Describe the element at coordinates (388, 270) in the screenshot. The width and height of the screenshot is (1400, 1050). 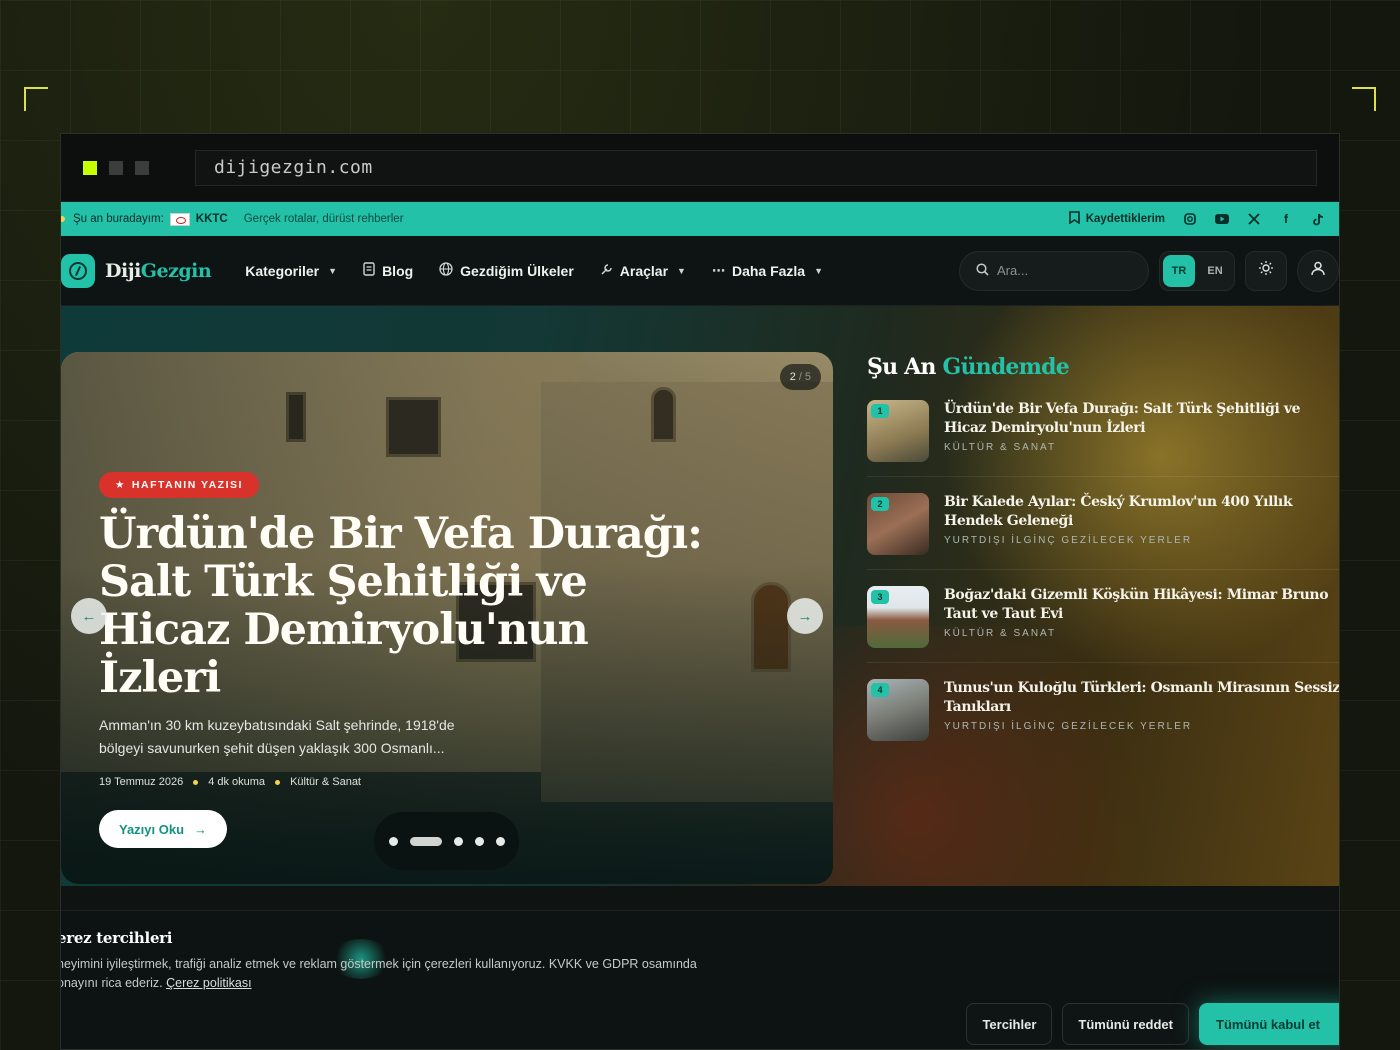
I see `nav-item-blog: Blog` at that location.